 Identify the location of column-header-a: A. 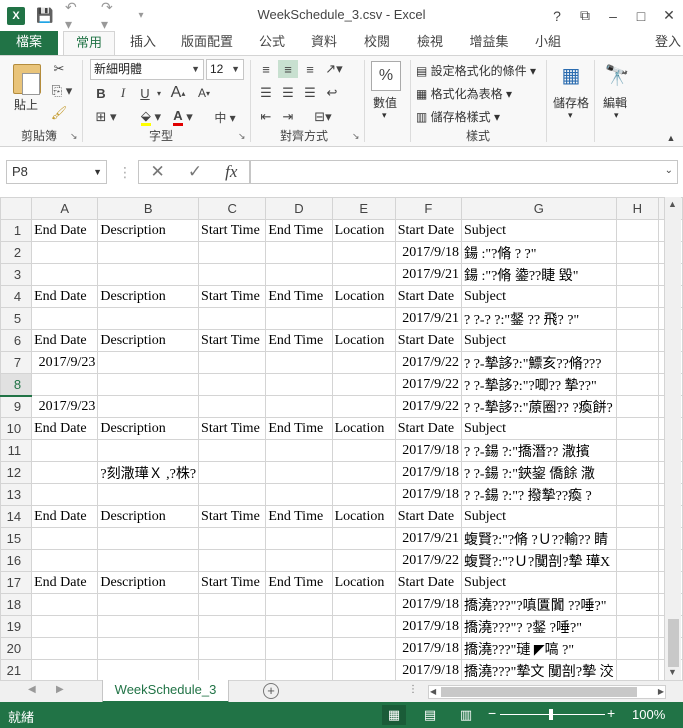
(65, 208).